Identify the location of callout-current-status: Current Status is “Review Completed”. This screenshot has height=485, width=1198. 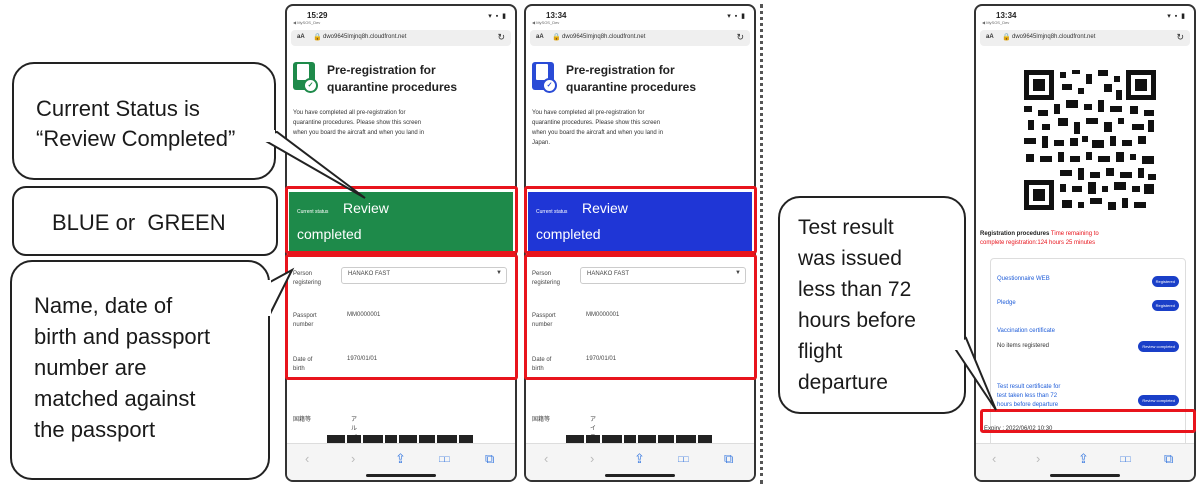
(144, 121).